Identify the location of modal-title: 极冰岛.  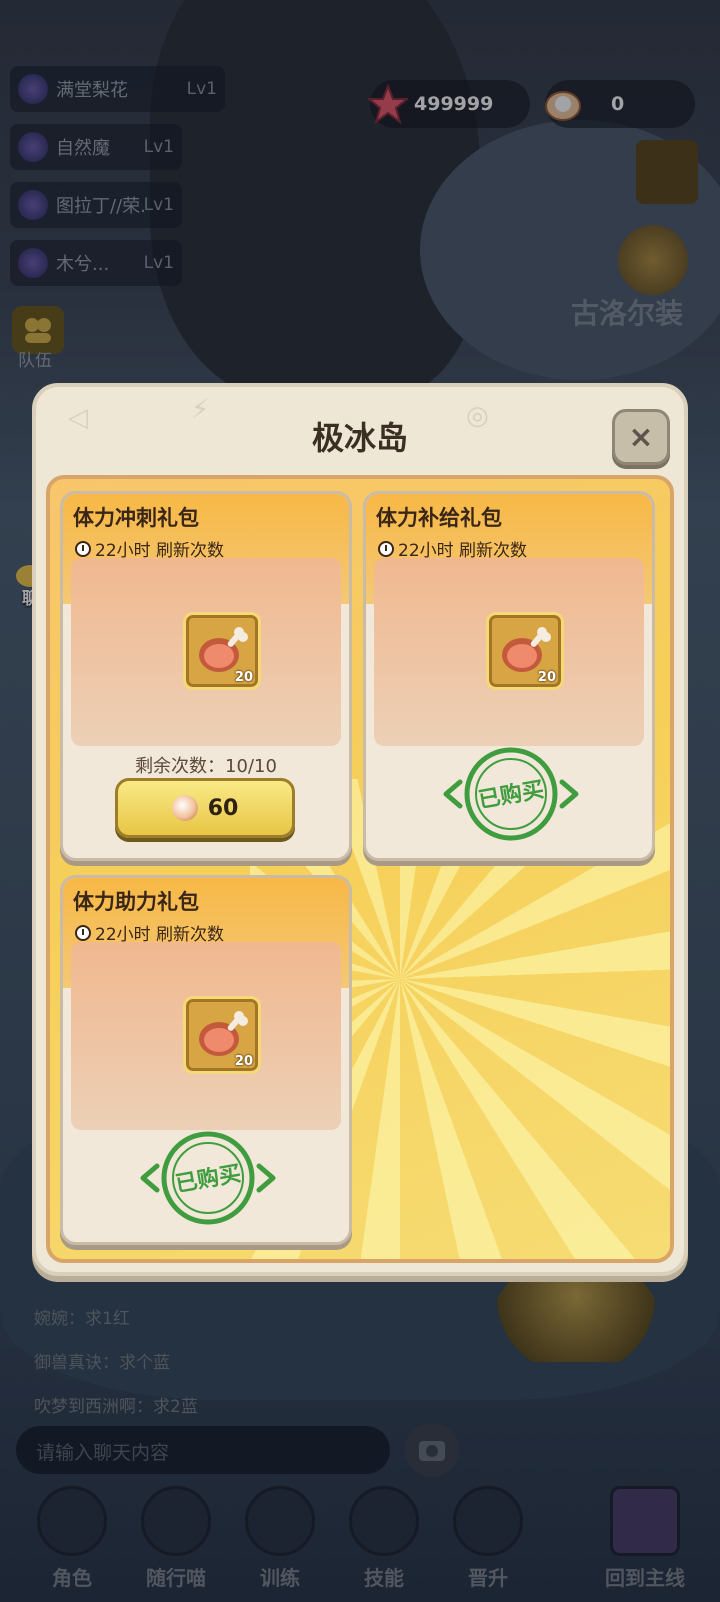
(359, 438).